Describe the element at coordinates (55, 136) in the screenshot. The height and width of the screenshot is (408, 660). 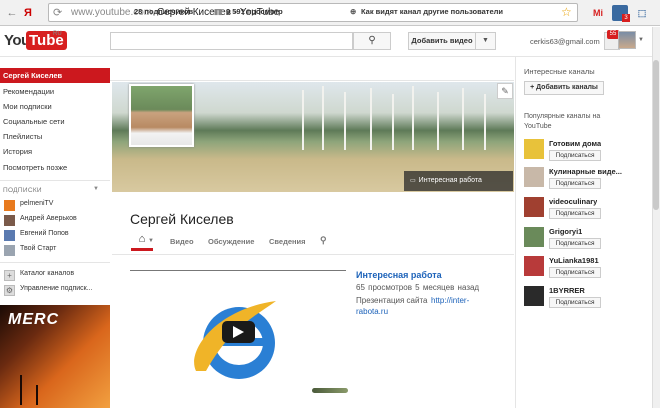
I see `sidebar-item-playlists: Плейлисты` at that location.